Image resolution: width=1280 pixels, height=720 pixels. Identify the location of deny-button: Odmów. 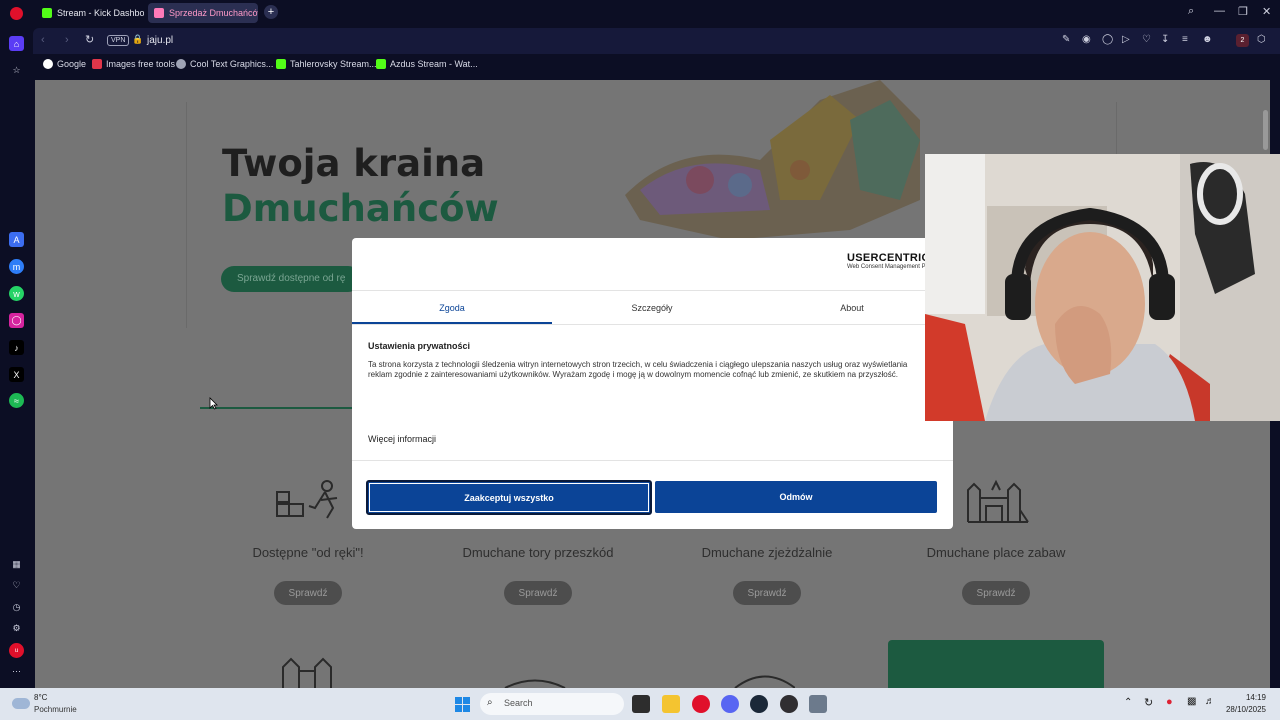
(796, 497).